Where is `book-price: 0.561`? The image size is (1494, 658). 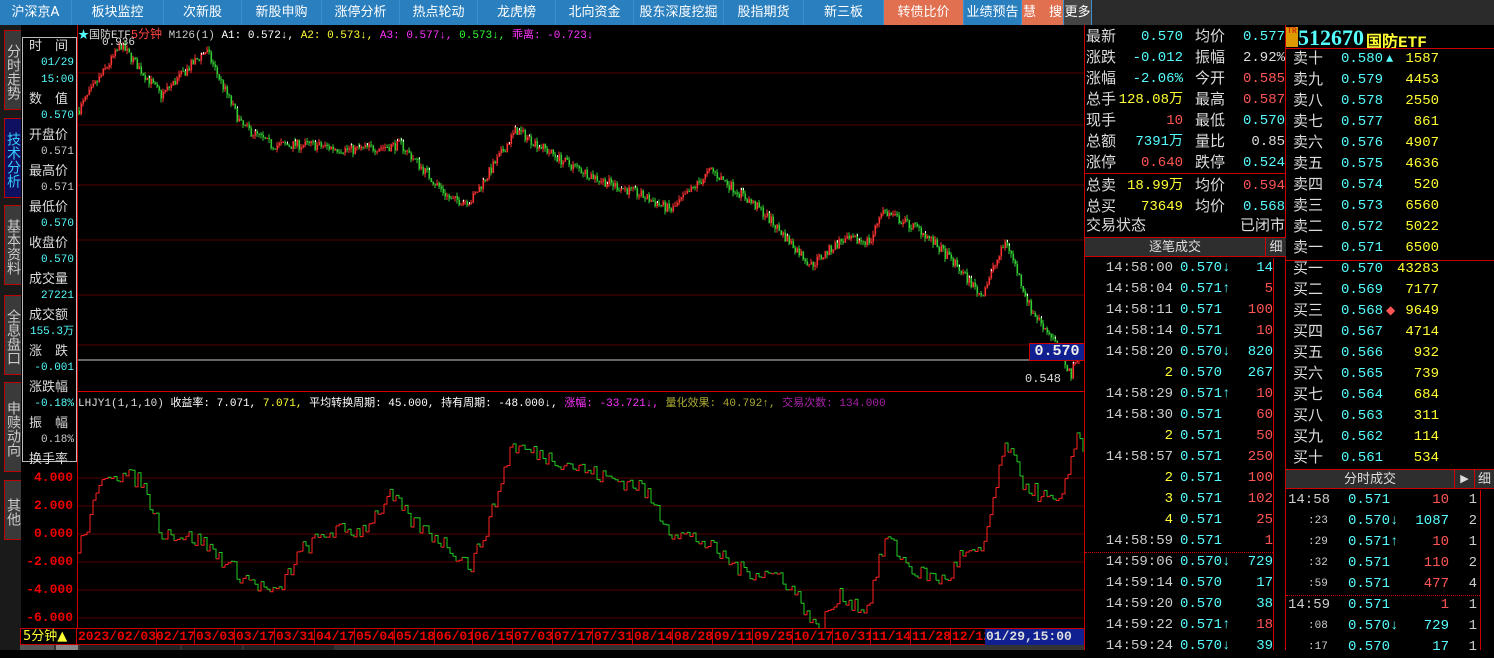
book-price: 0.561 is located at coordinates (1362, 458).